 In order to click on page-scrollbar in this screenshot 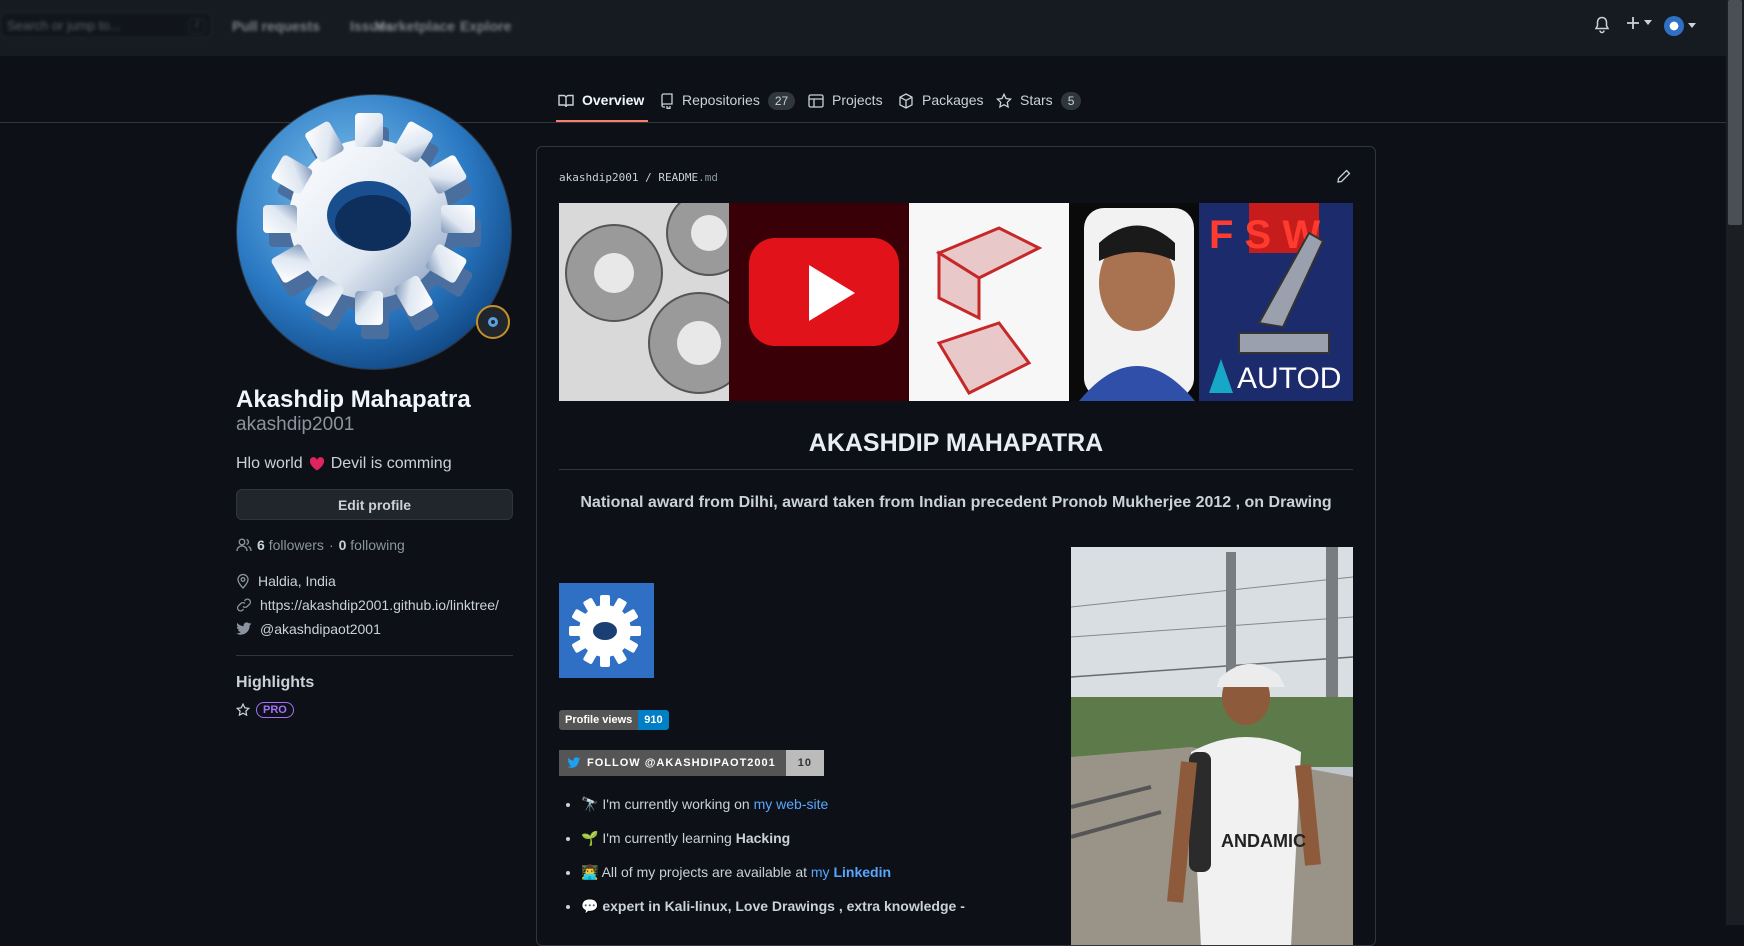, I will do `click(1735, 462)`.